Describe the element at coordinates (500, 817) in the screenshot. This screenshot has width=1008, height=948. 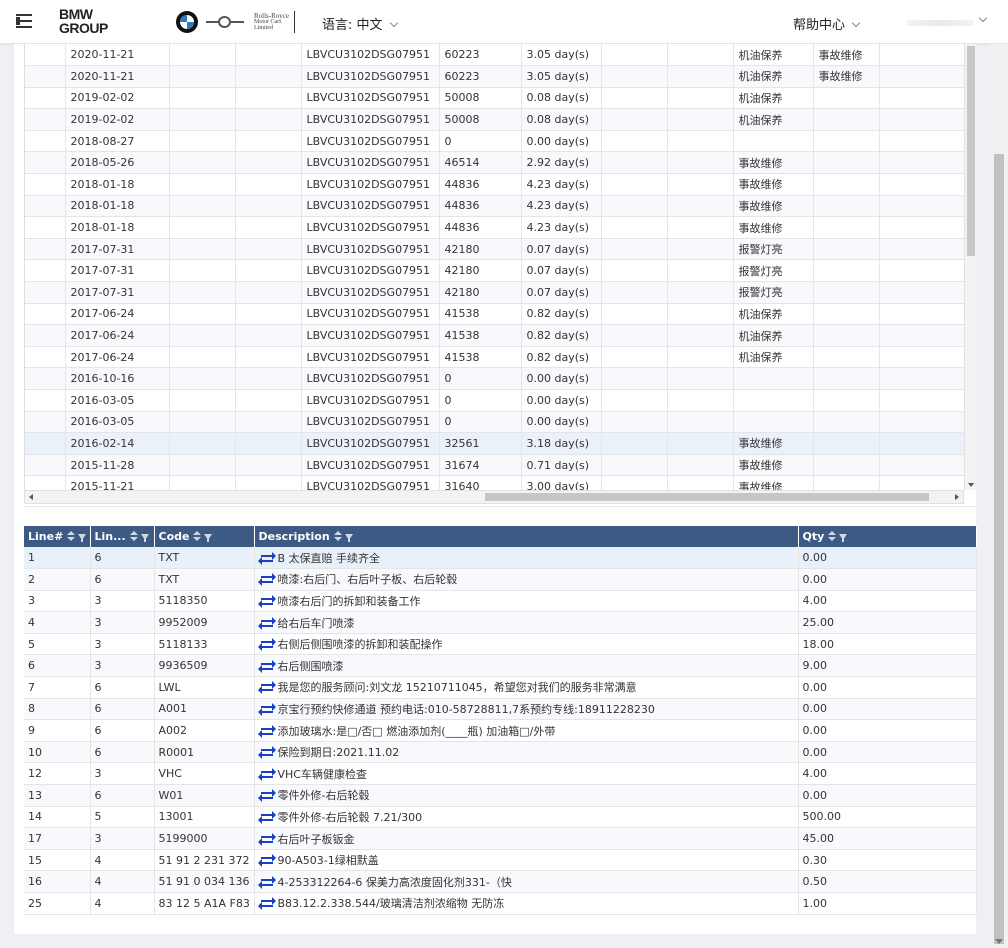
I see `job-line-row: 14 5 13001 零件外修-右后轮毂 7.21/300 500.00` at that location.